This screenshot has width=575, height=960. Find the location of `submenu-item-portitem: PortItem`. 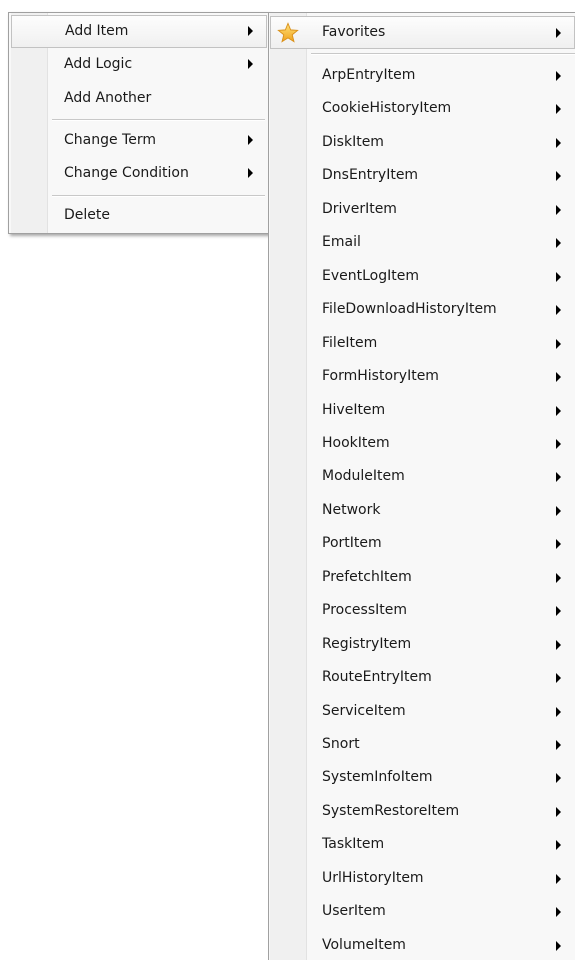

submenu-item-portitem: PortItem is located at coordinates (422, 543).